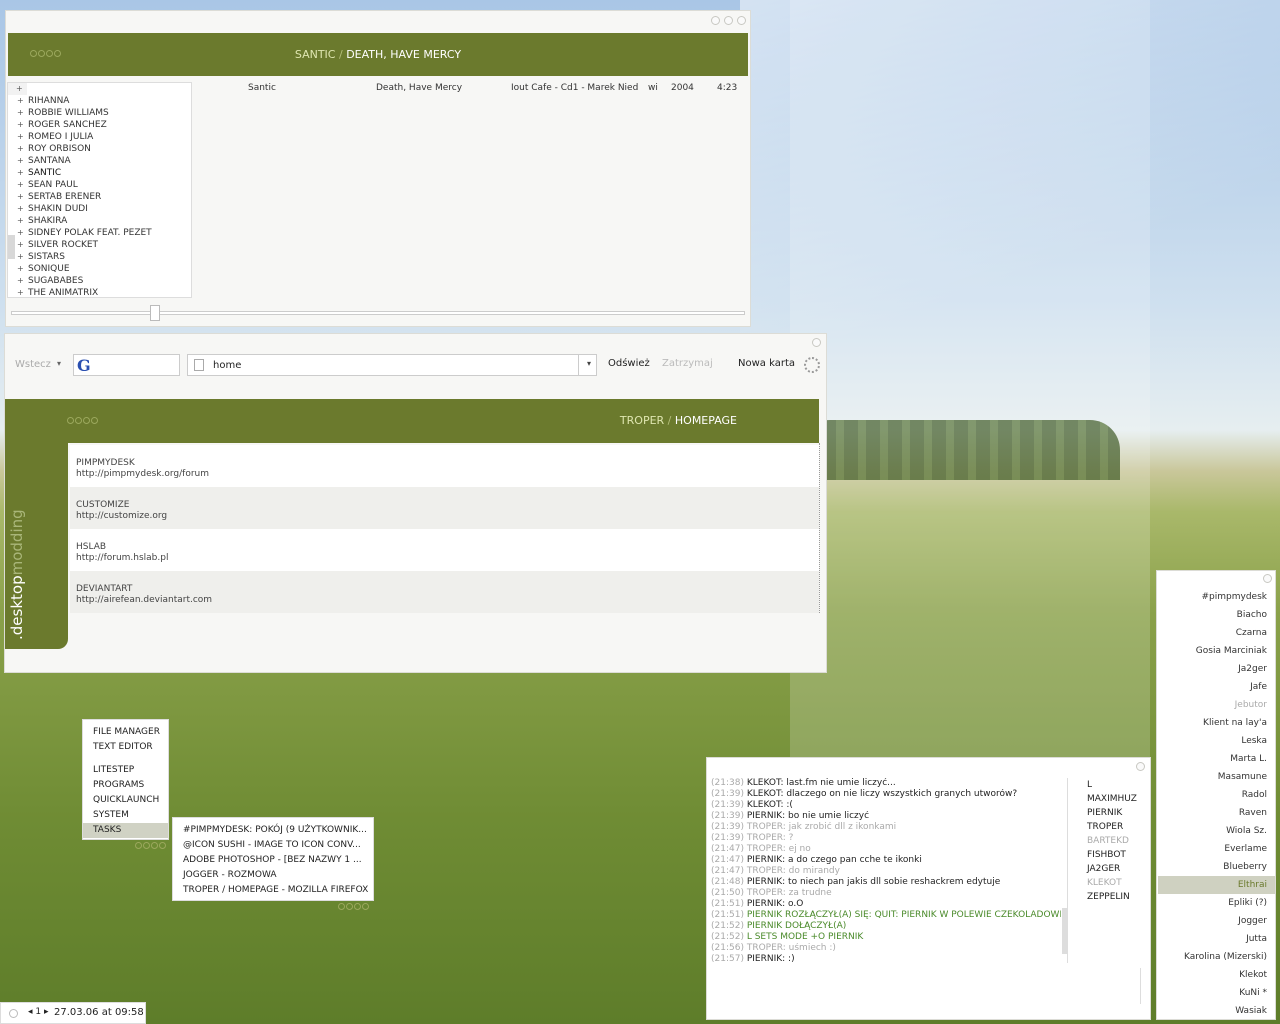 The height and width of the screenshot is (1024, 1280). What do you see at coordinates (1216, 957) in the screenshot?
I see `buddy-item: Karolina (Mizerski)` at bounding box center [1216, 957].